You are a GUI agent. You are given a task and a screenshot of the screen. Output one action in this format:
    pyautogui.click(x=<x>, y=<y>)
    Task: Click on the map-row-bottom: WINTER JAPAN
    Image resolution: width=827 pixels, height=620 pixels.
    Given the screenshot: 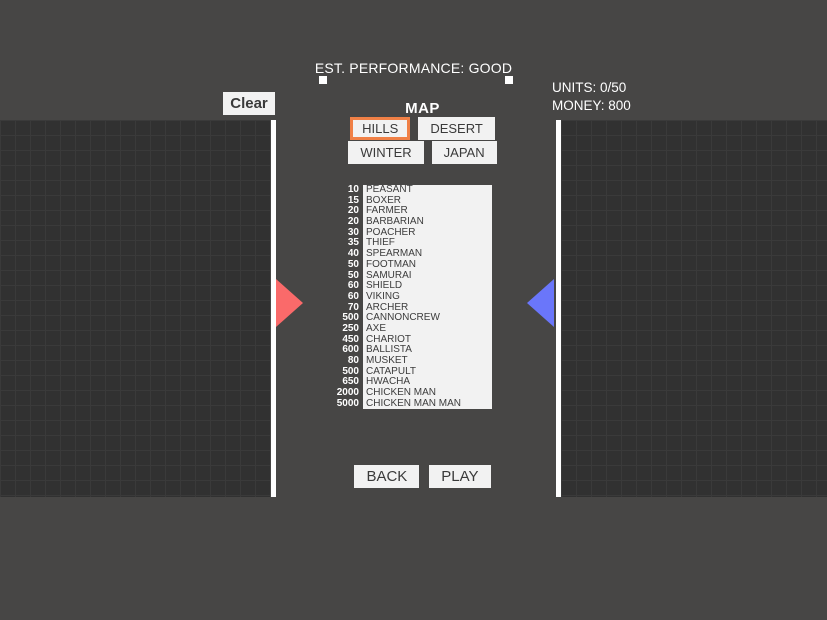 What is the action you would take?
    pyautogui.click(x=422, y=152)
    